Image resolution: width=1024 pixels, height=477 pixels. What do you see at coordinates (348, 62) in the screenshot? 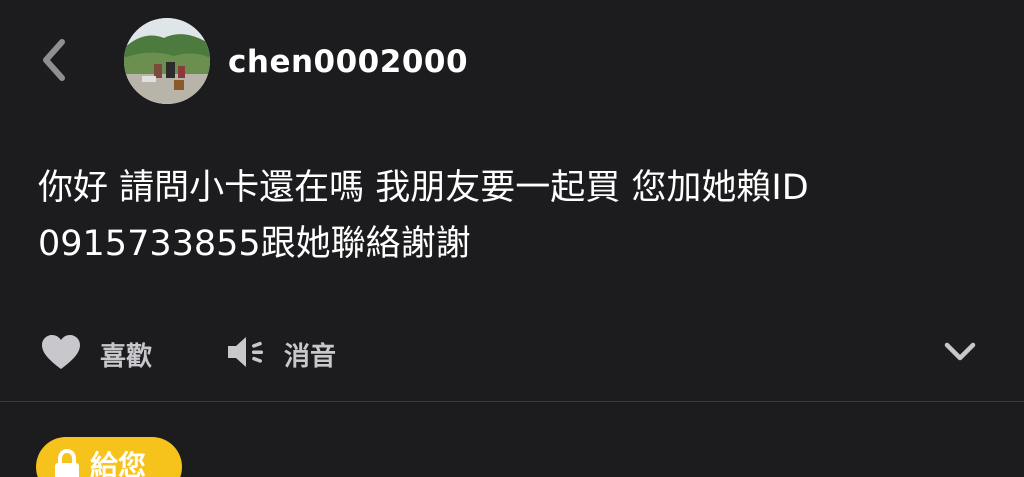
I see `username: chen0002000` at bounding box center [348, 62].